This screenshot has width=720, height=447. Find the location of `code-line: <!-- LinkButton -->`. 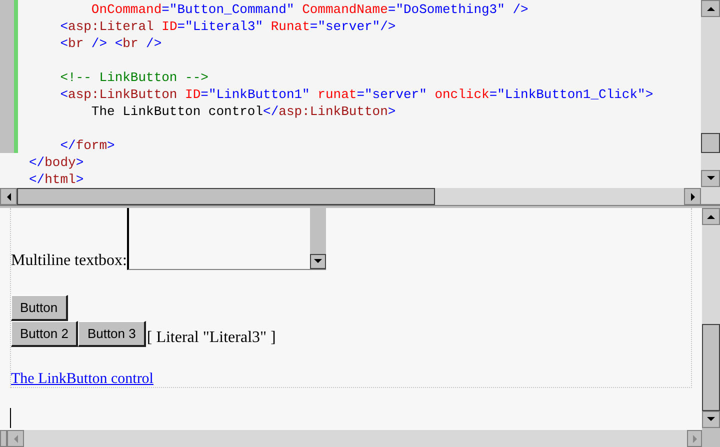

code-line: <!-- LinkButton --> is located at coordinates (133, 77).